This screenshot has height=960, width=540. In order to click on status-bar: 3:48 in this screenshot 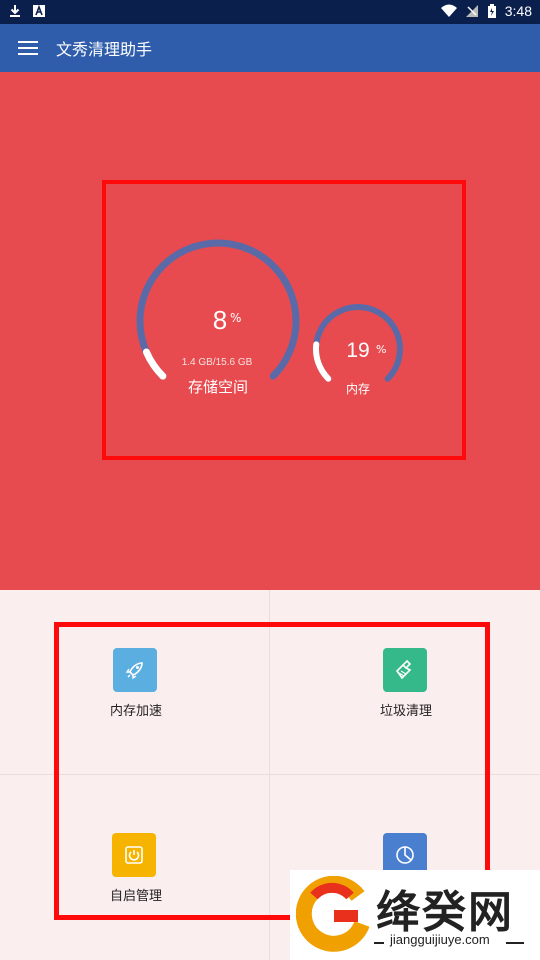, I will do `click(270, 12)`.